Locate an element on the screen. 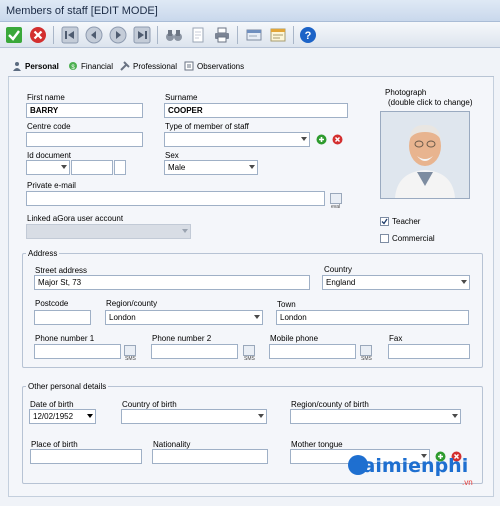  address-group-title: Address is located at coordinates (43, 253).